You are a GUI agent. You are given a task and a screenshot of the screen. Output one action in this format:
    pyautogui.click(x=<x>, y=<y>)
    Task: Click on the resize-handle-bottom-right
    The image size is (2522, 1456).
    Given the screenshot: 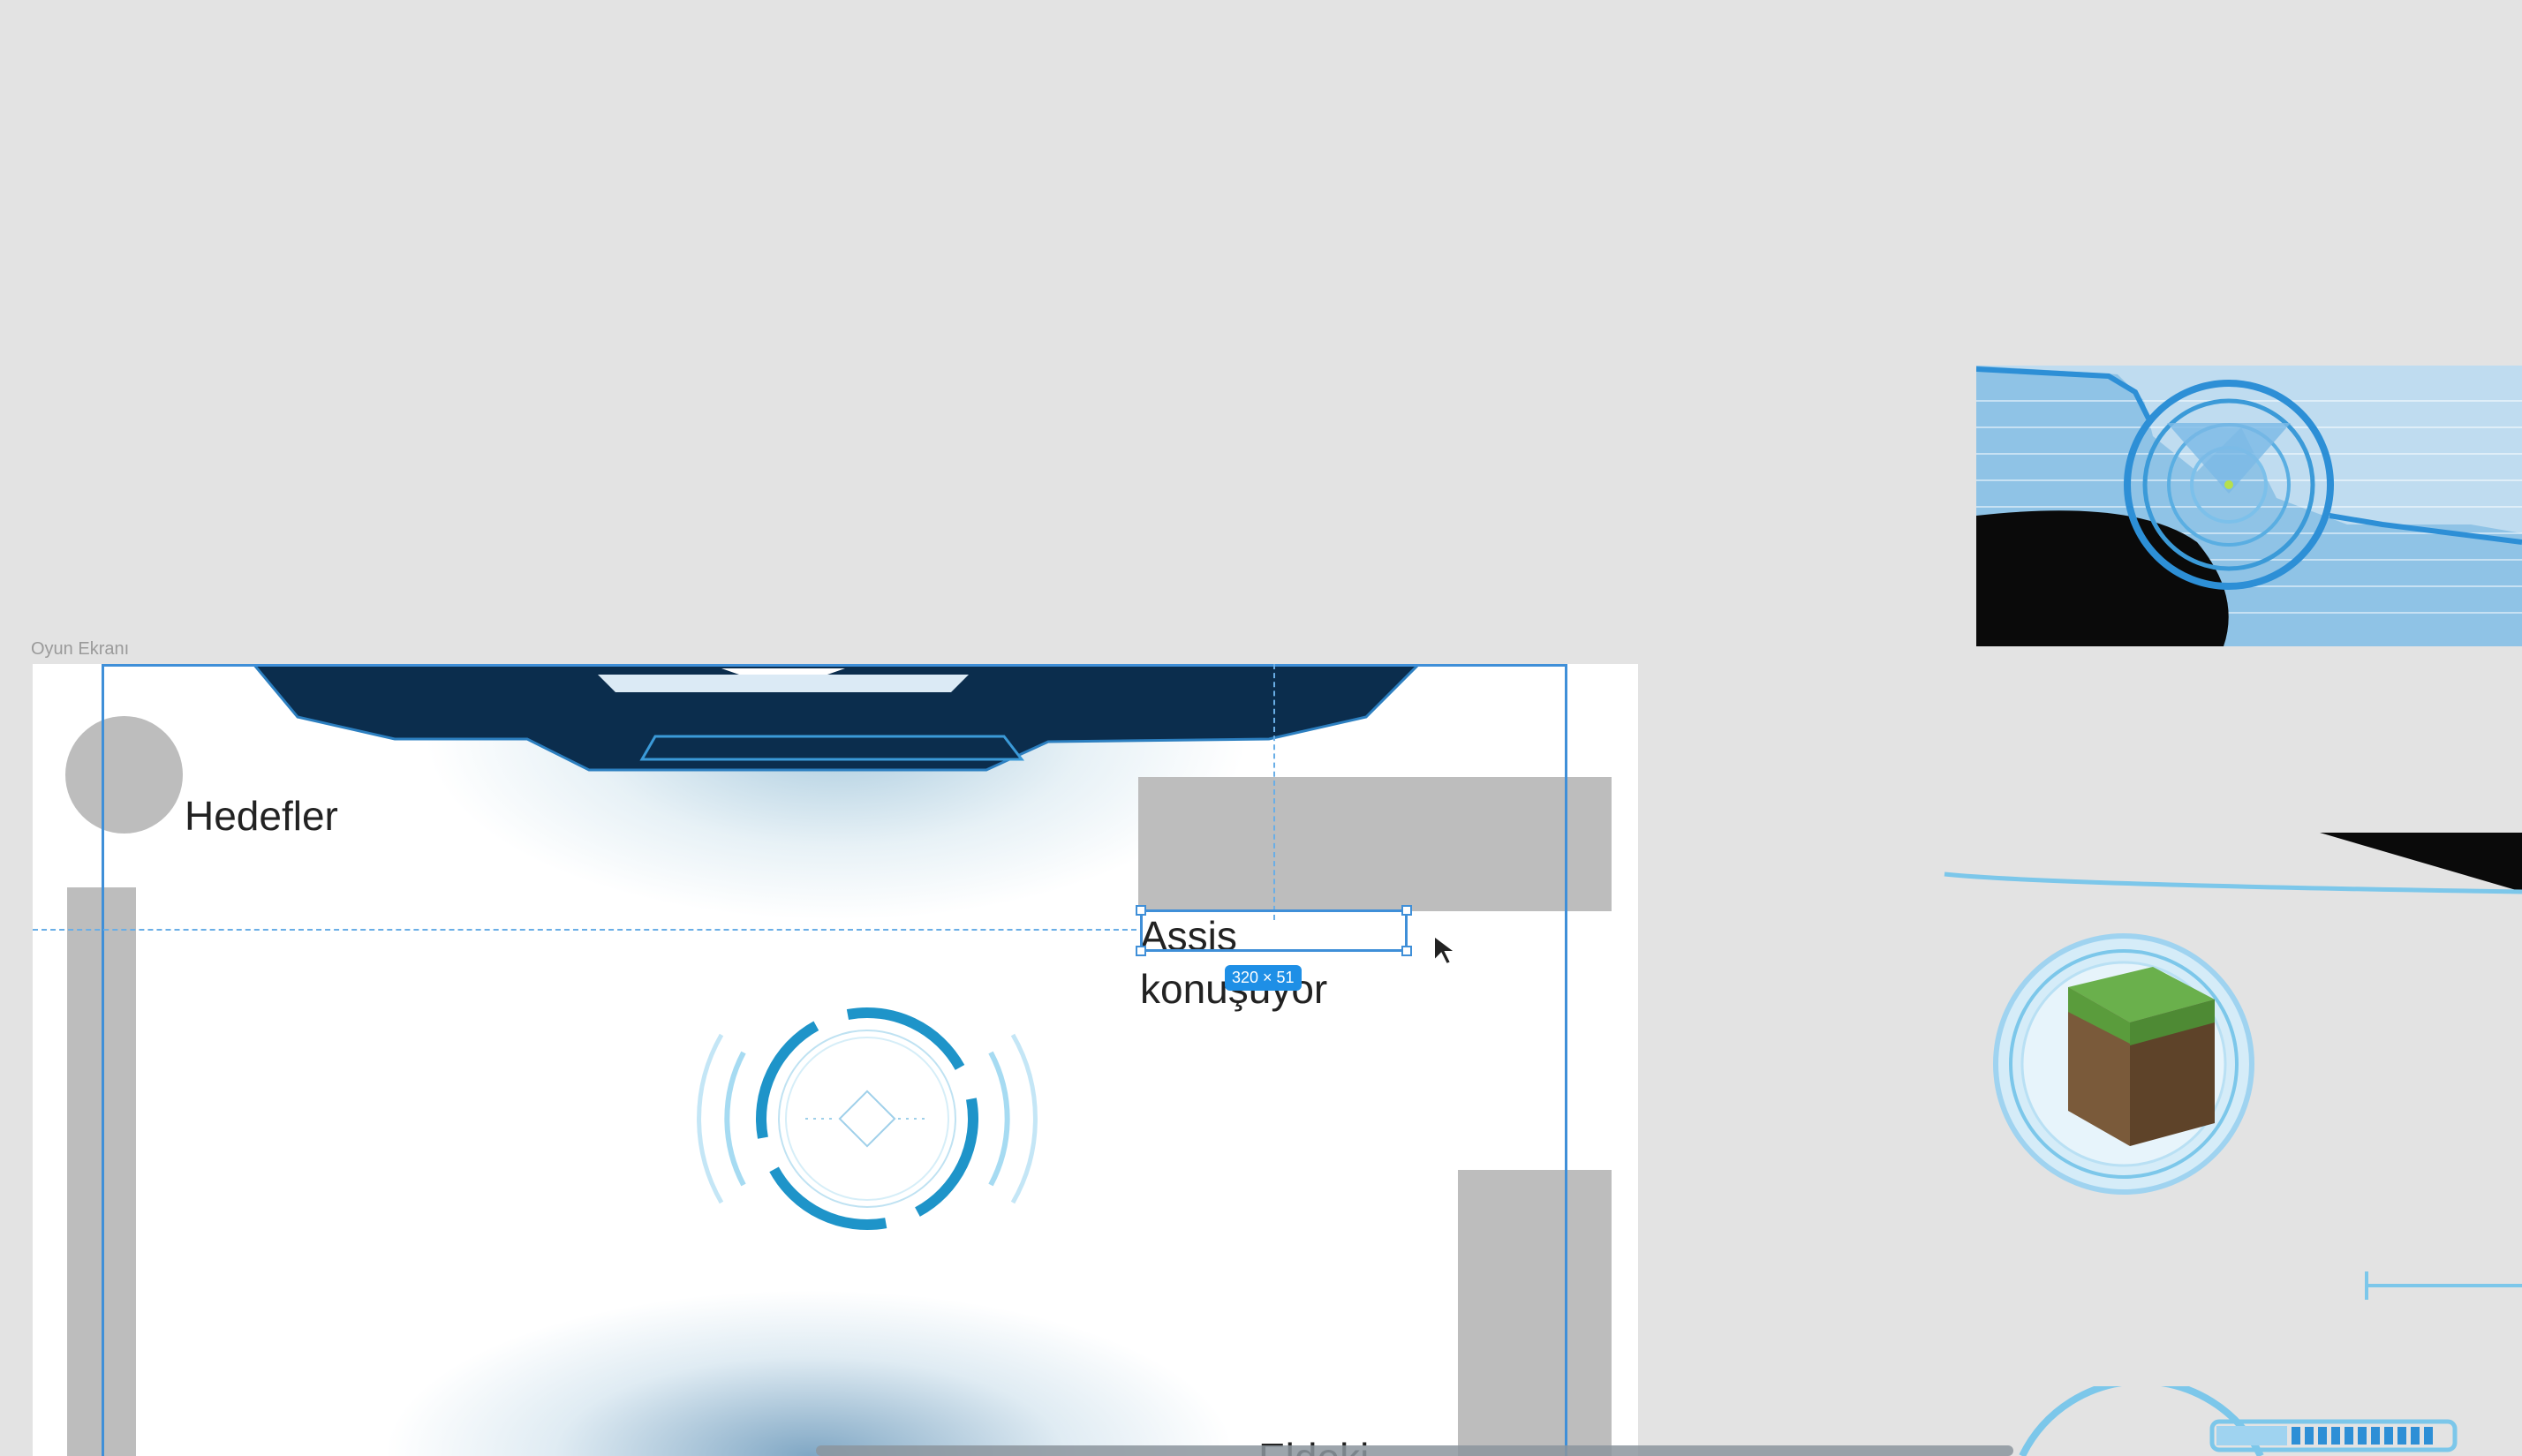 What is the action you would take?
    pyautogui.click(x=1406, y=951)
    